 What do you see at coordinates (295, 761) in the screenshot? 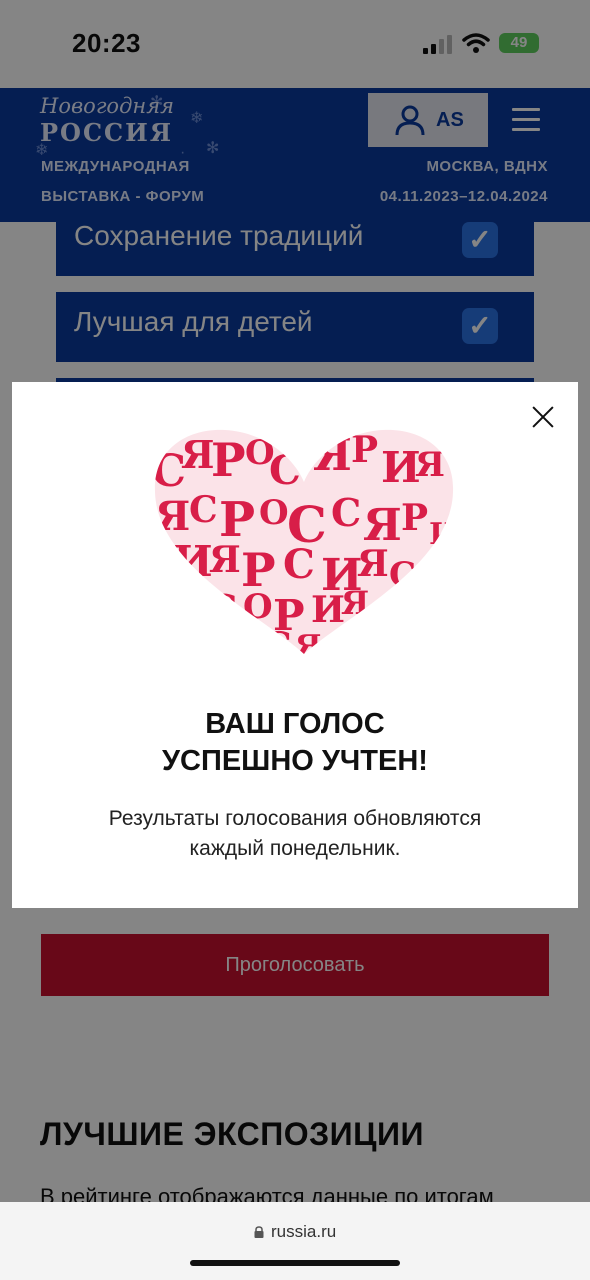
I see `modal-title-line2: УСПЕШНО УЧТЕН!` at bounding box center [295, 761].